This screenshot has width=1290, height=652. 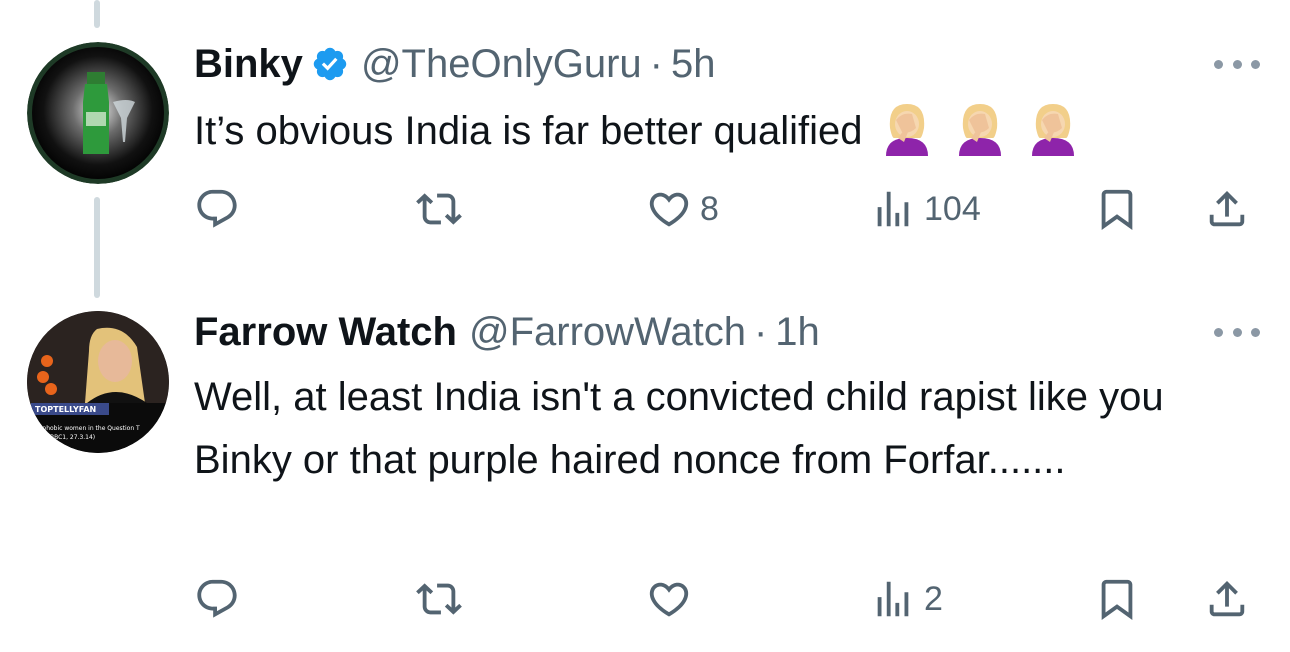 I want to click on svg-text: ...ce (BBC1, 27.3.14), so click(x=64, y=437).